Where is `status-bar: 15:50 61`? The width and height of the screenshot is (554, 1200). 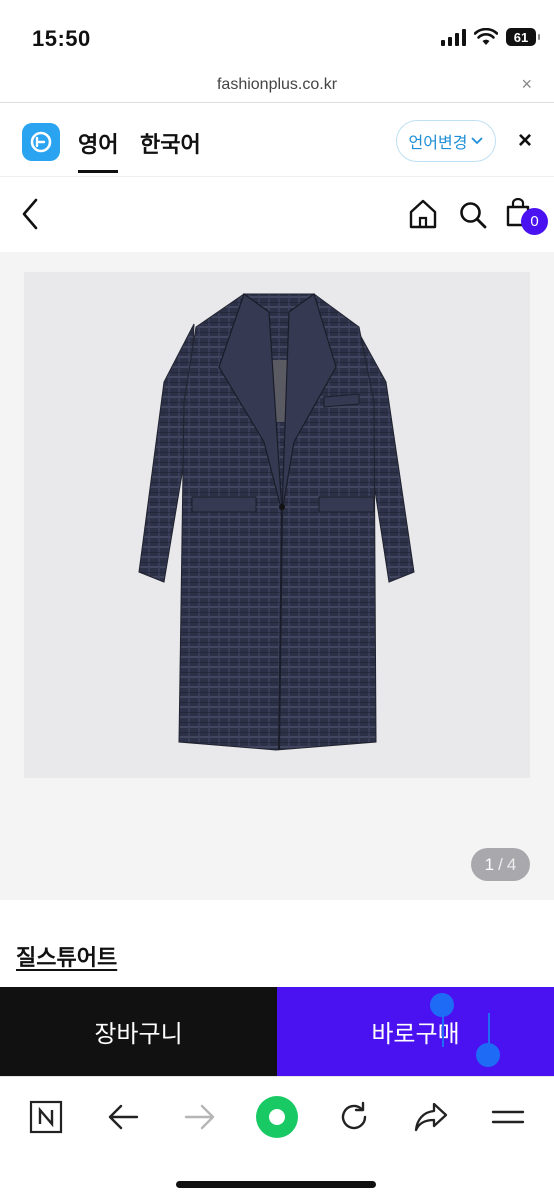
status-bar: 15:50 61 is located at coordinates (277, 36).